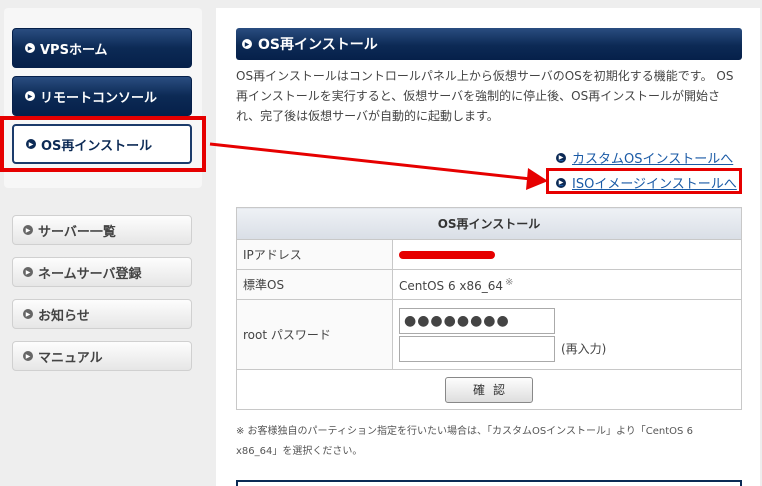  Describe the element at coordinates (314, 284) in the screenshot. I see `standard-os-label: 標準OS` at that location.